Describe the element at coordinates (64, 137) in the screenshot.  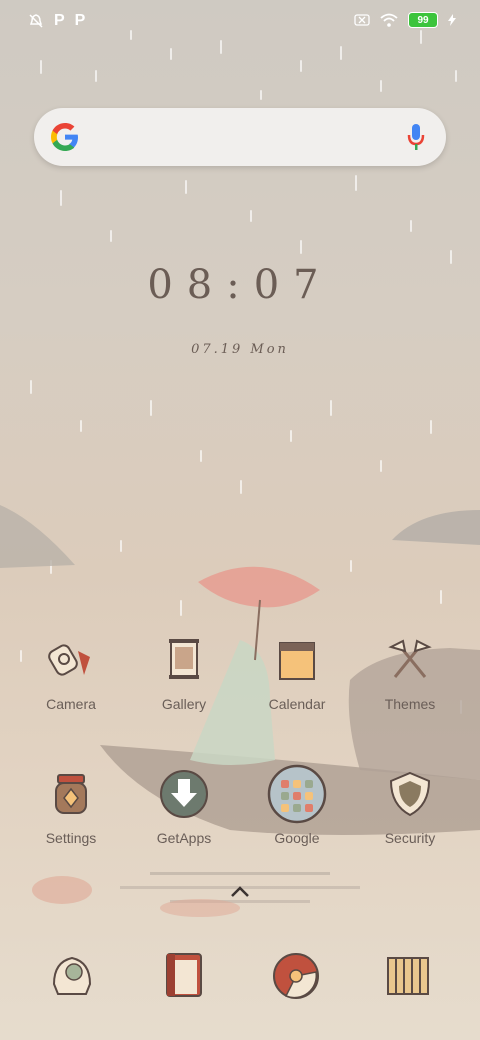
I see `google-logo-icon` at that location.